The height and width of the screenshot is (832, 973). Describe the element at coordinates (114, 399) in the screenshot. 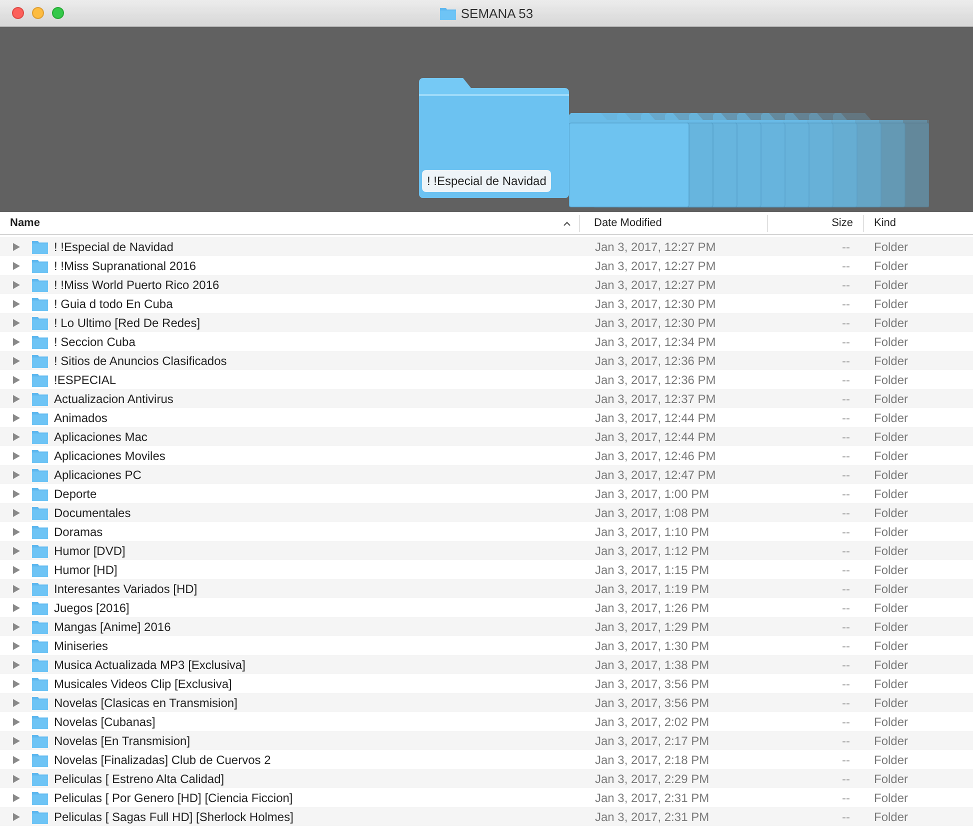

I see `file-name: Actualizacion Antivirus` at that location.